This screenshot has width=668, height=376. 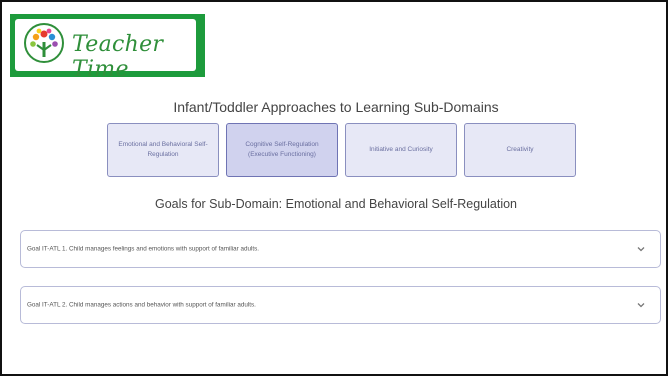 I want to click on tab-initiative-curiosity: Initiative and Curiosity, so click(x=401, y=150).